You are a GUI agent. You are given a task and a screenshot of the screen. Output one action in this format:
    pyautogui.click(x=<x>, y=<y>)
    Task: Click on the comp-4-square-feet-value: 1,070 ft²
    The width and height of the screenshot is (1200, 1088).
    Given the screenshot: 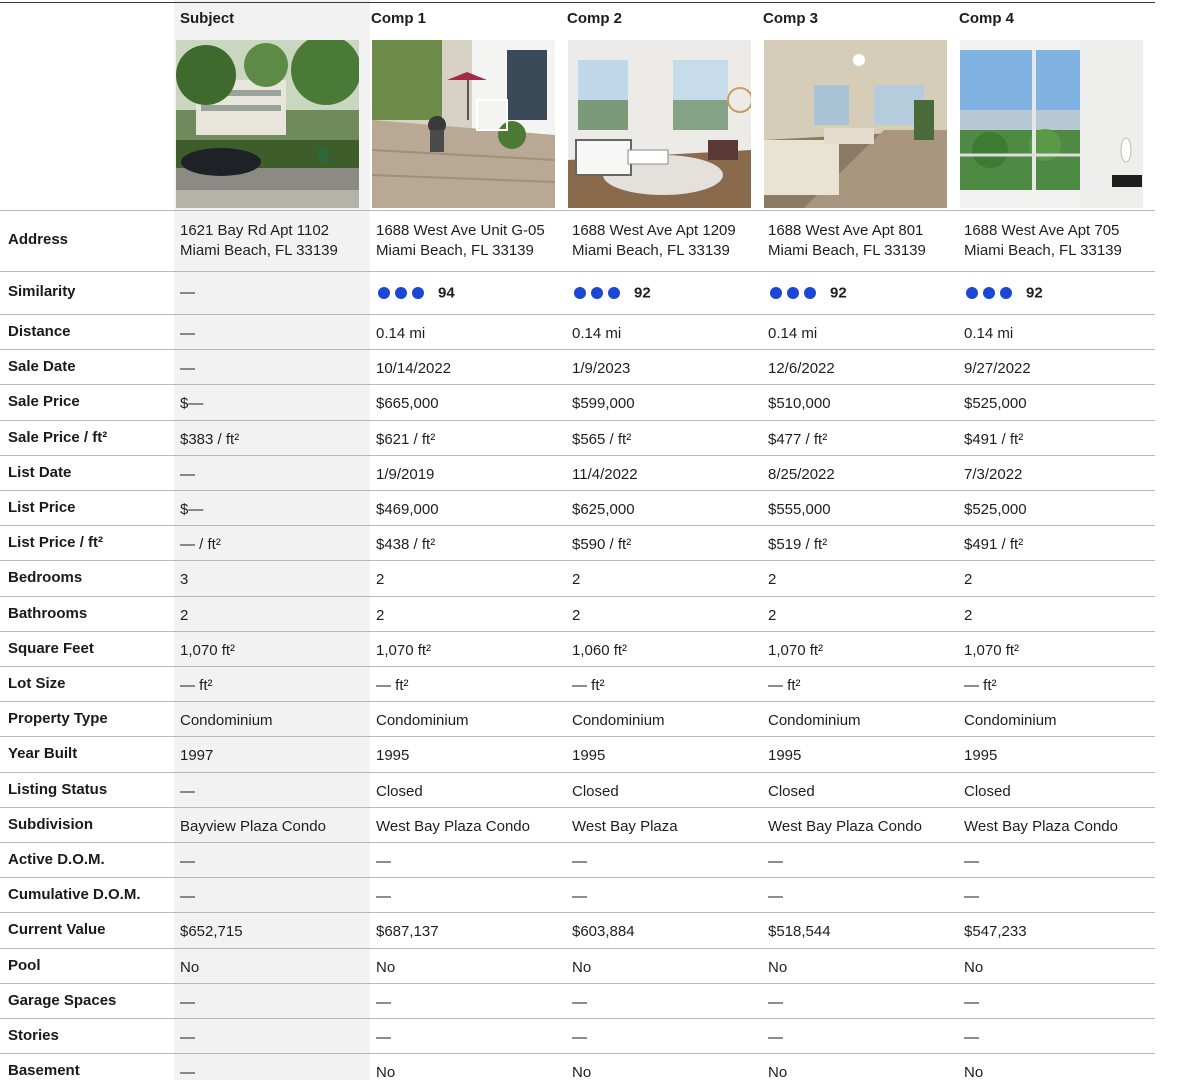 What is the action you would take?
    pyautogui.click(x=992, y=650)
    